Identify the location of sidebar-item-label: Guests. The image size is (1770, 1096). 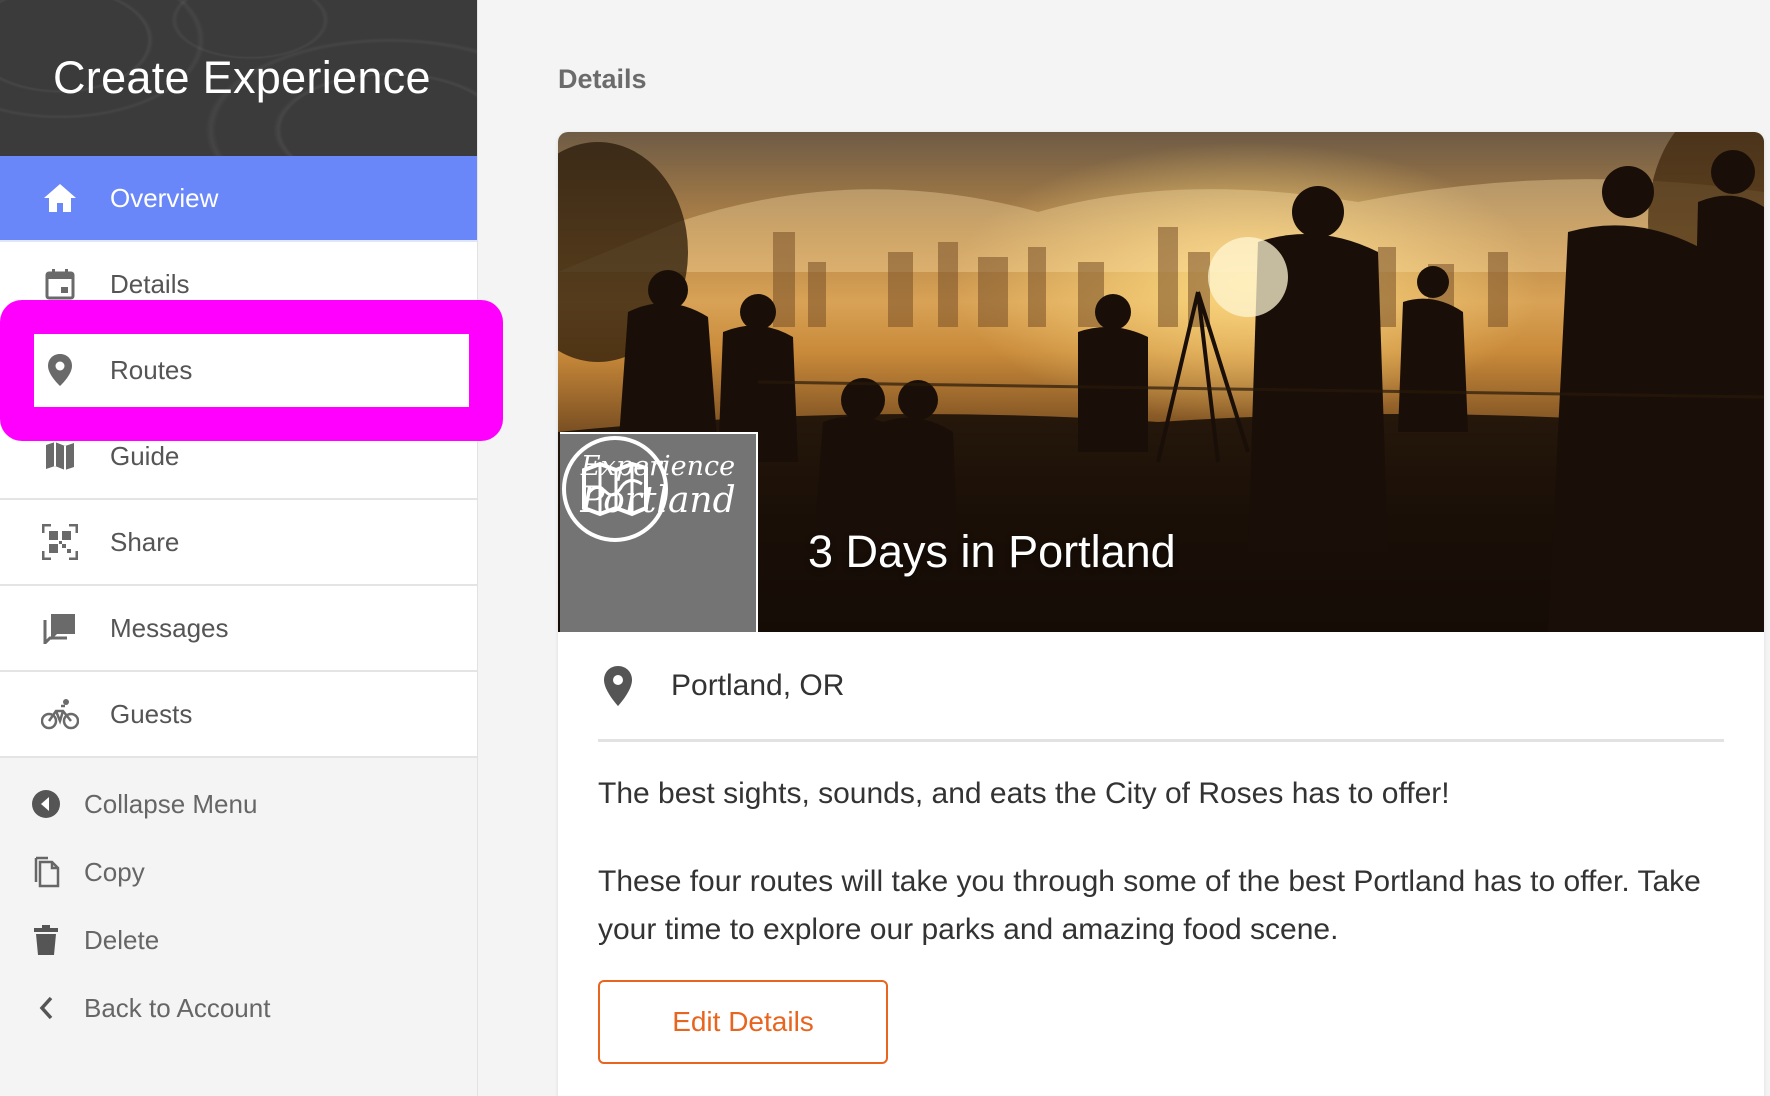
(151, 713).